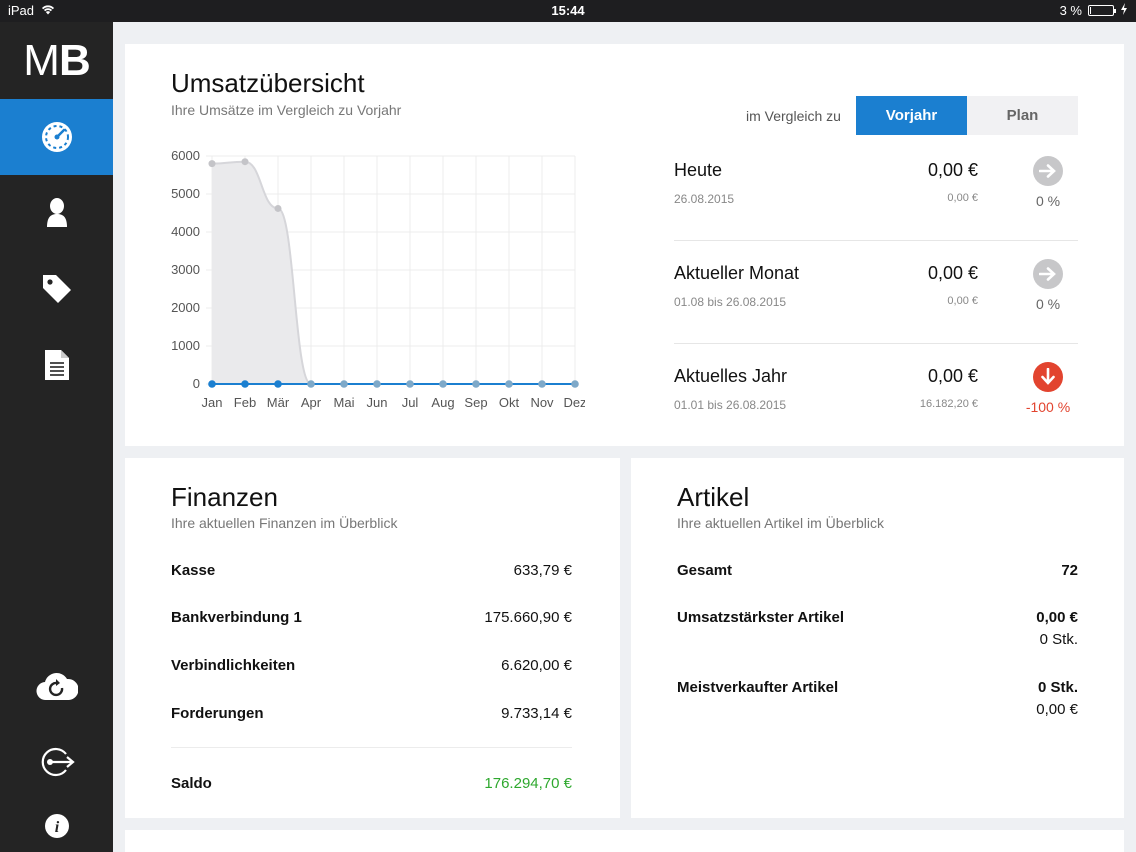  I want to click on finance-row-label: Verbindlichkeiten, so click(233, 665).